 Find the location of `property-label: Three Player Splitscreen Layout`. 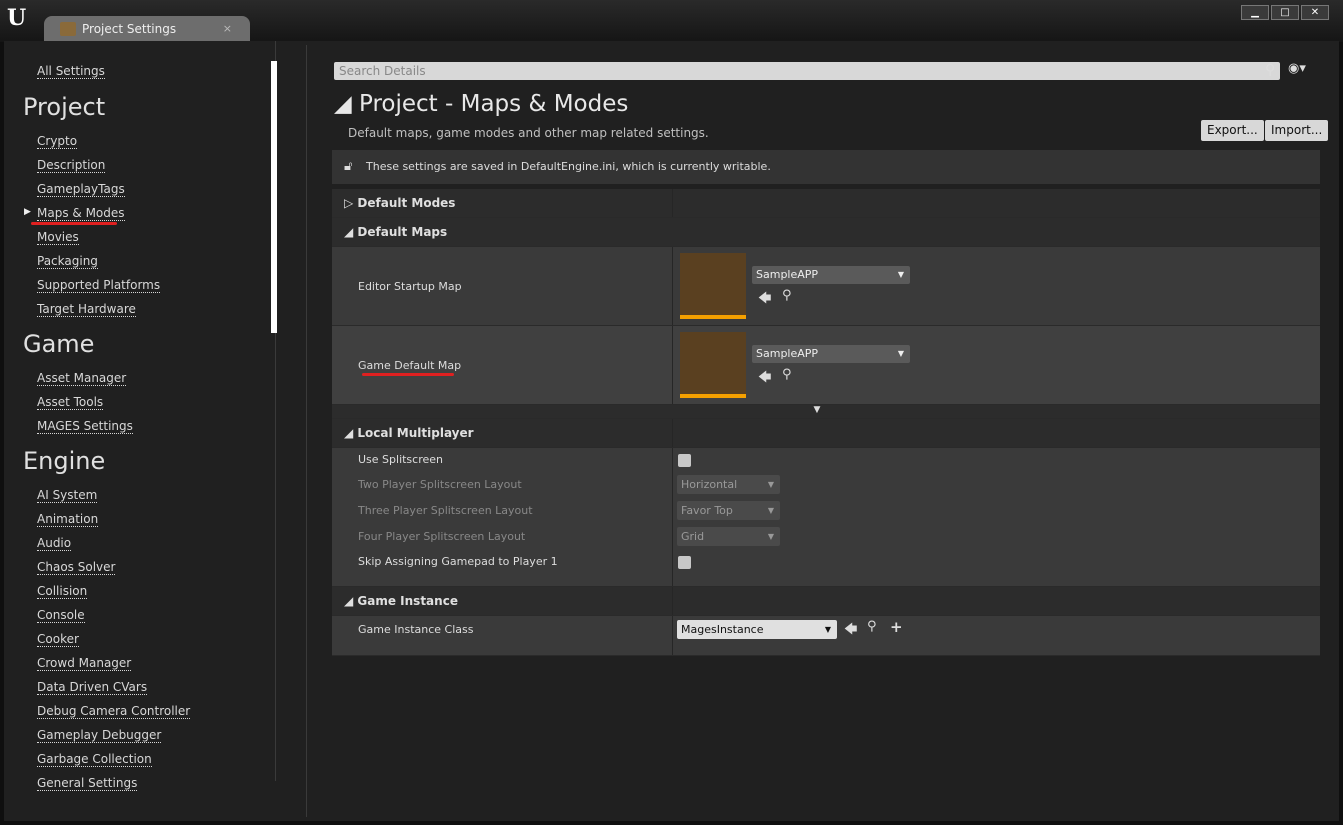

property-label: Three Player Splitscreen Layout is located at coordinates (445, 510).